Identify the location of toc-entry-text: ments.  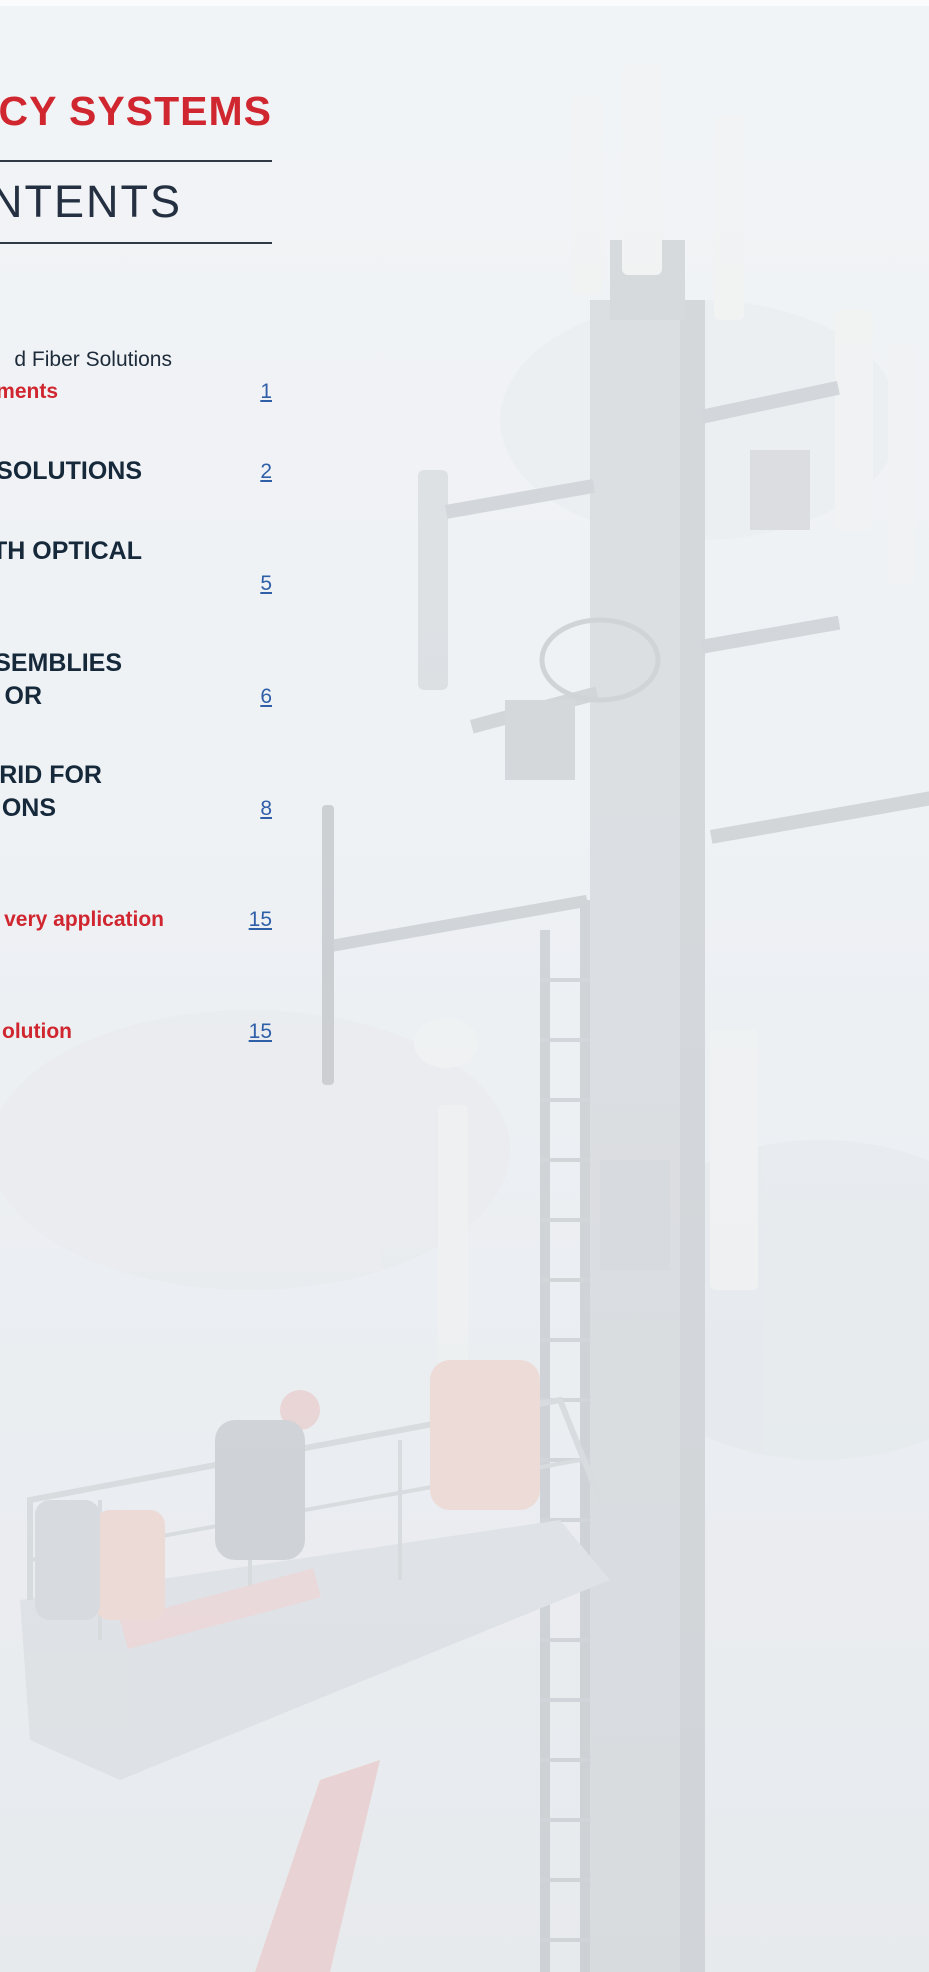
(29, 391).